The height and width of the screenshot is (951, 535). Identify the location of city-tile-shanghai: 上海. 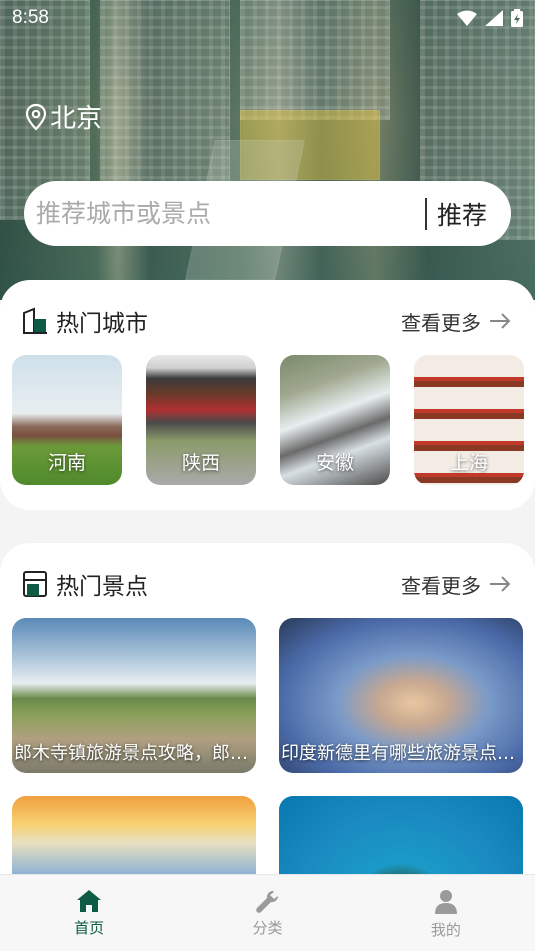
(469, 420).